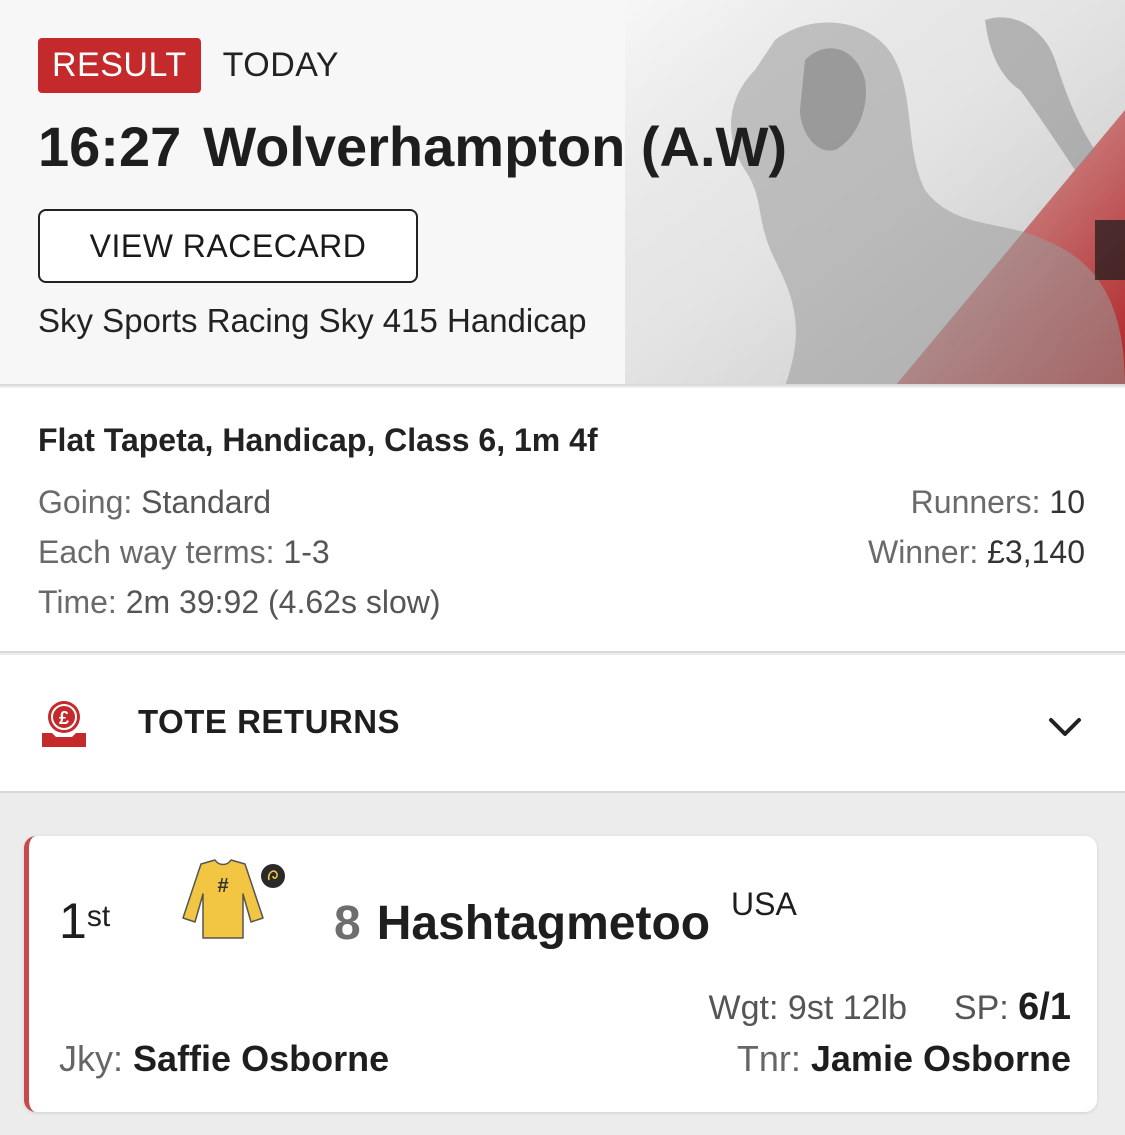  What do you see at coordinates (1067, 502) in the screenshot?
I see `runners-value: 10` at bounding box center [1067, 502].